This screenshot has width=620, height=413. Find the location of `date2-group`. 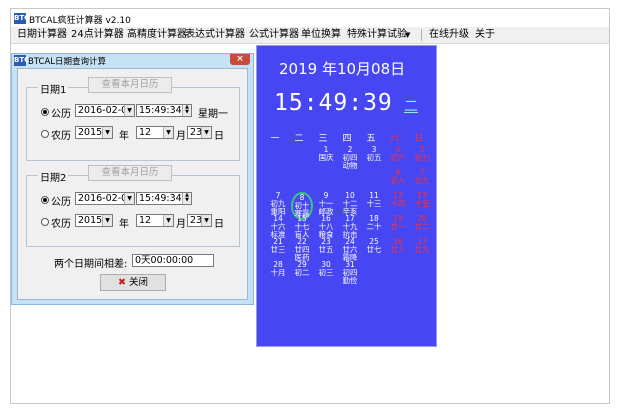

date2-group is located at coordinates (133, 211).